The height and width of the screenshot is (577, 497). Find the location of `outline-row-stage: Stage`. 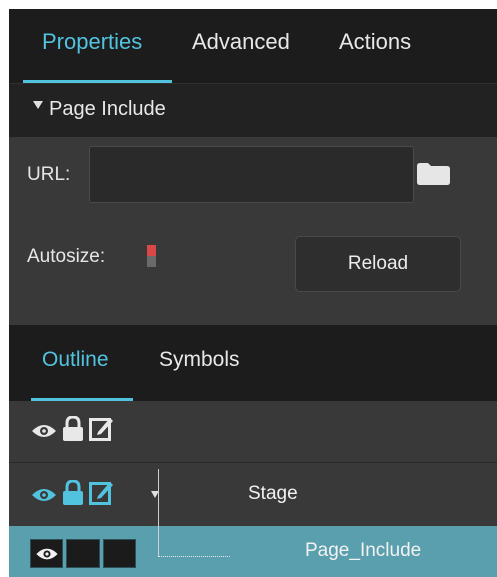

outline-row-stage: Stage is located at coordinates (253, 494).